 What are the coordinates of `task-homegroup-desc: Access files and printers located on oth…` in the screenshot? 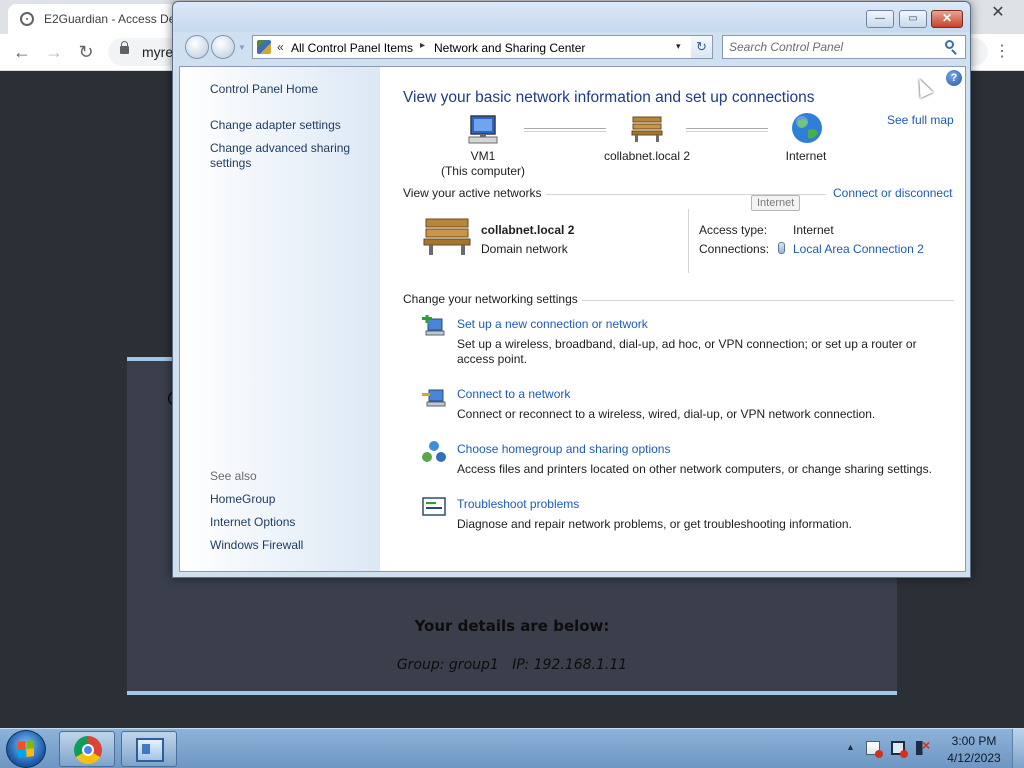 It's located at (694, 469).